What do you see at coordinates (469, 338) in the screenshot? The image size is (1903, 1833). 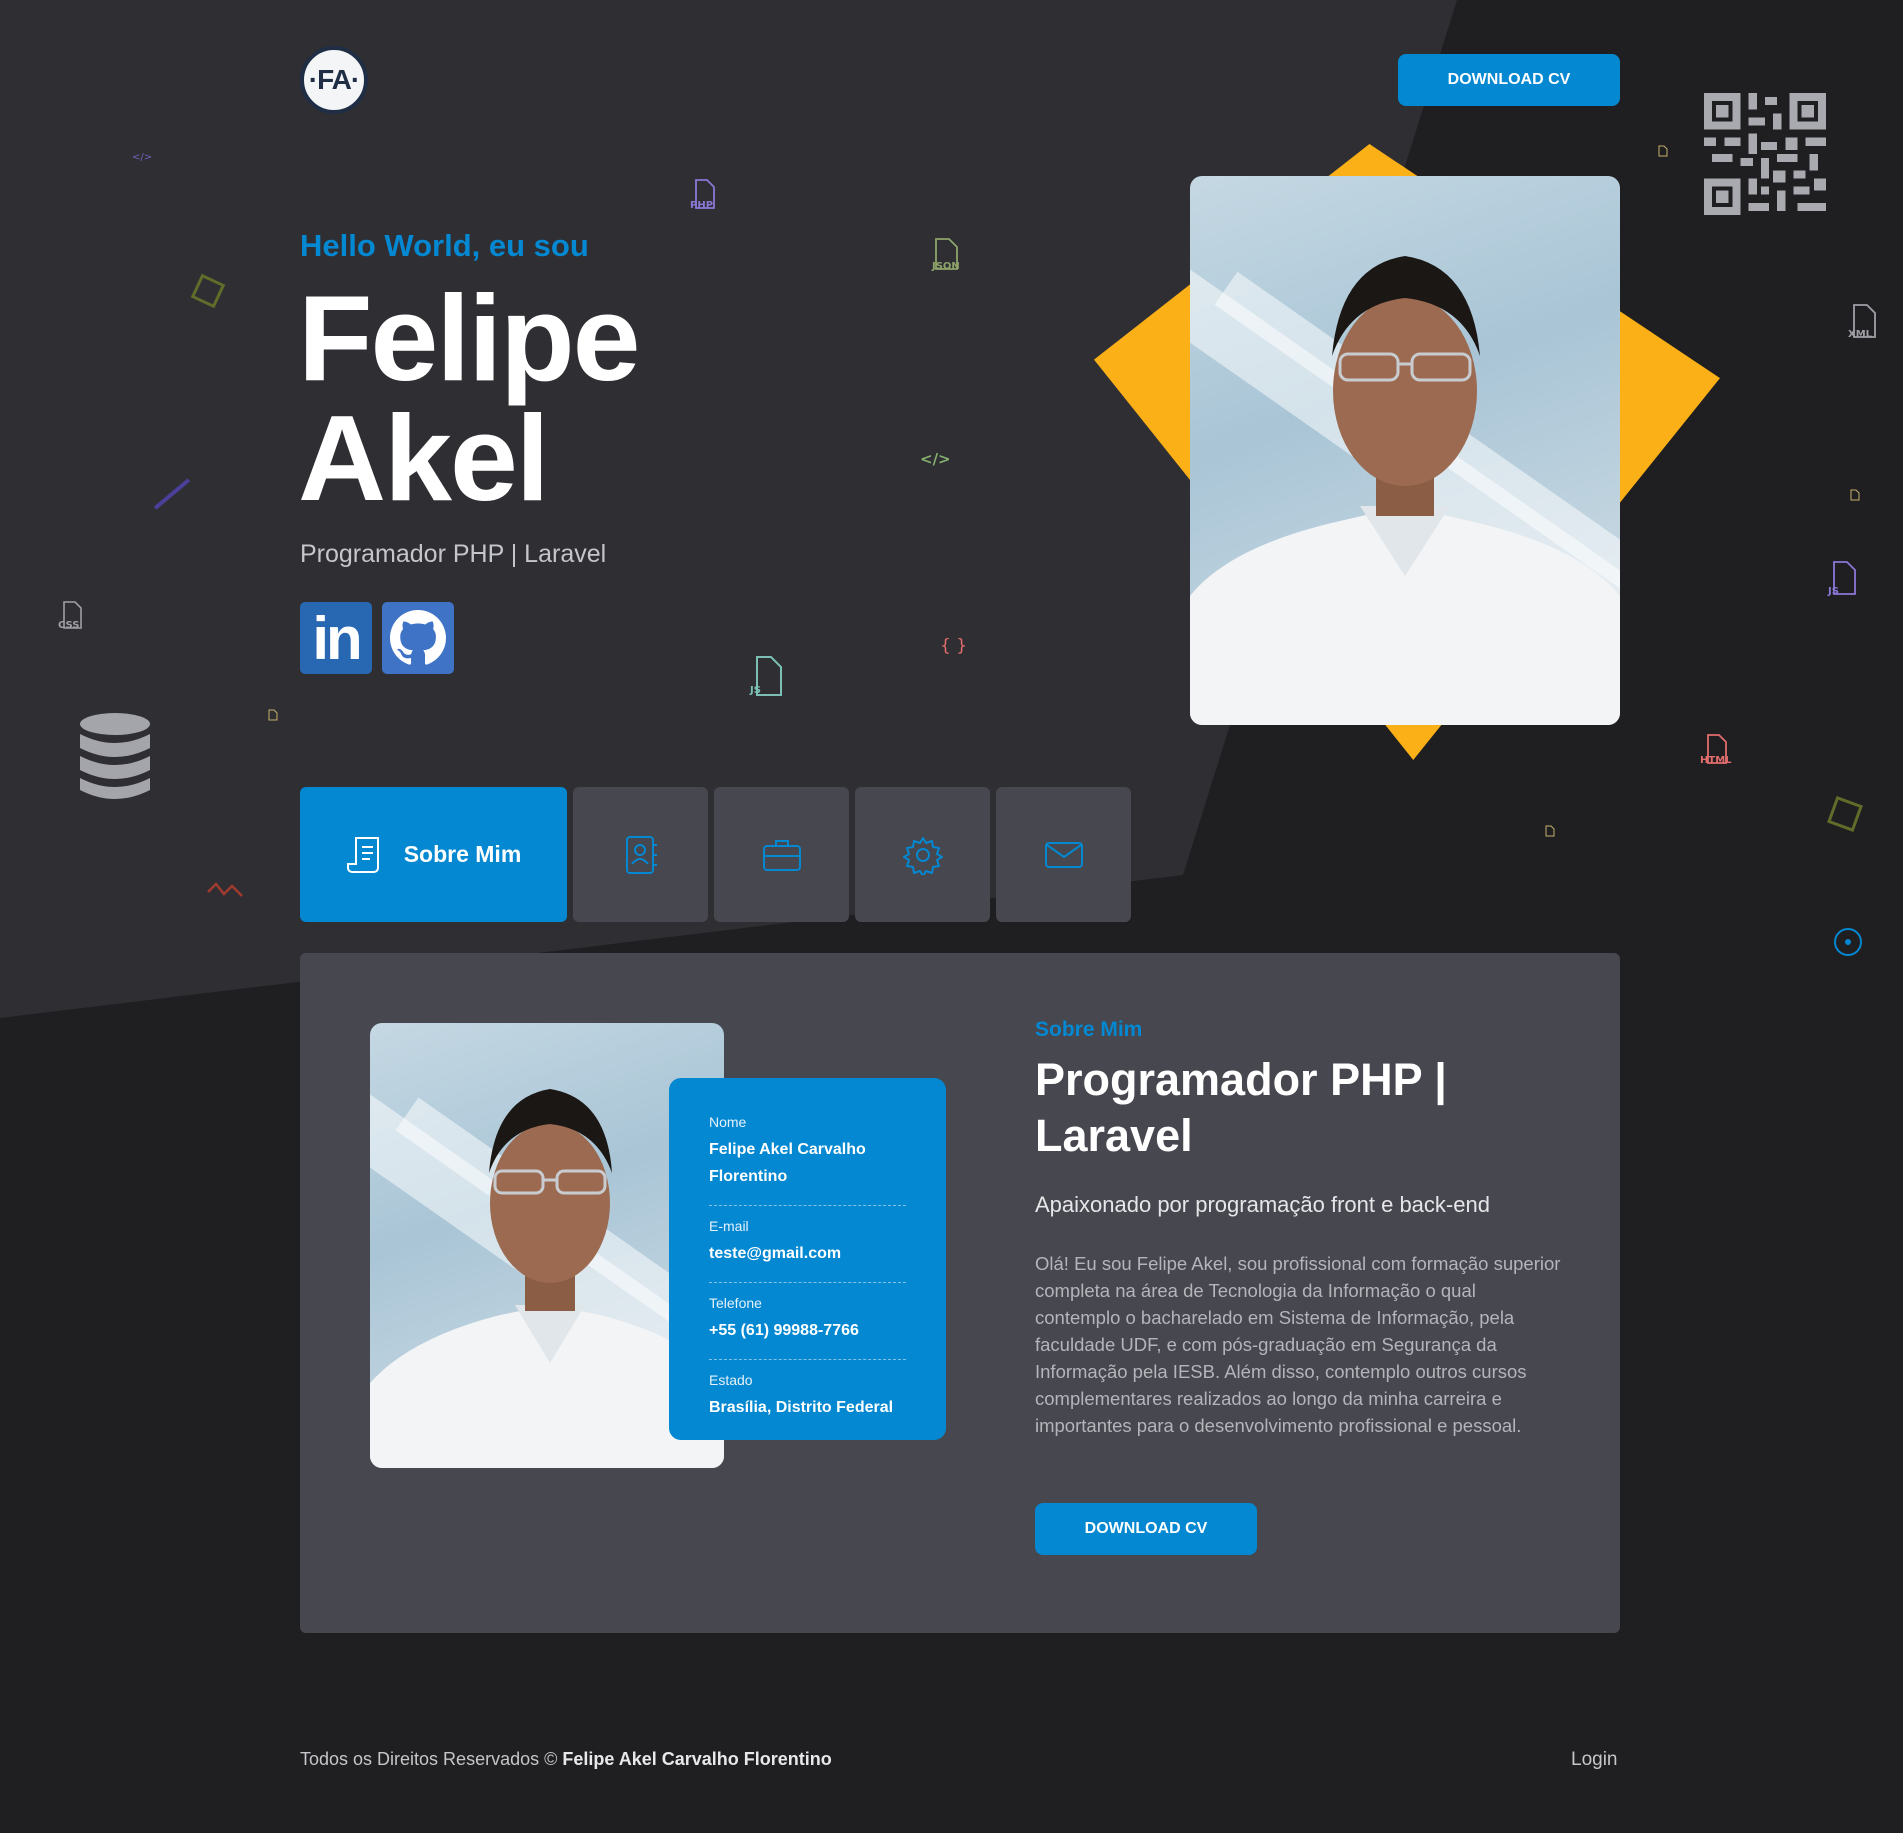 I see `hero-first-name: Felipe` at bounding box center [469, 338].